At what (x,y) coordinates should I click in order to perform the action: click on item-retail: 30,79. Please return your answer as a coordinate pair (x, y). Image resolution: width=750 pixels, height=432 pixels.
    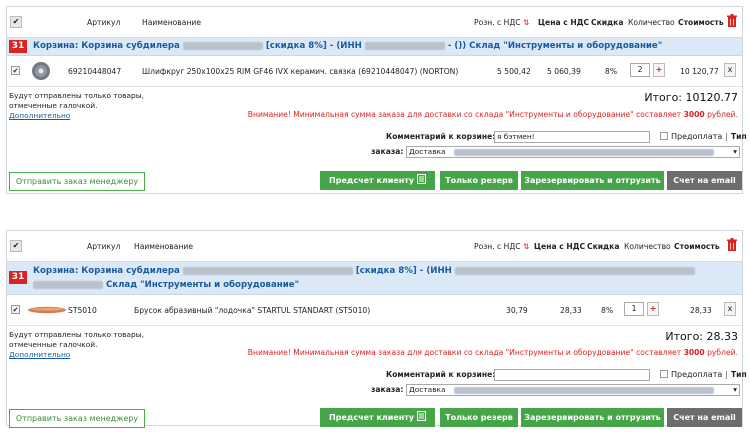
    Looking at the image, I should click on (517, 310).